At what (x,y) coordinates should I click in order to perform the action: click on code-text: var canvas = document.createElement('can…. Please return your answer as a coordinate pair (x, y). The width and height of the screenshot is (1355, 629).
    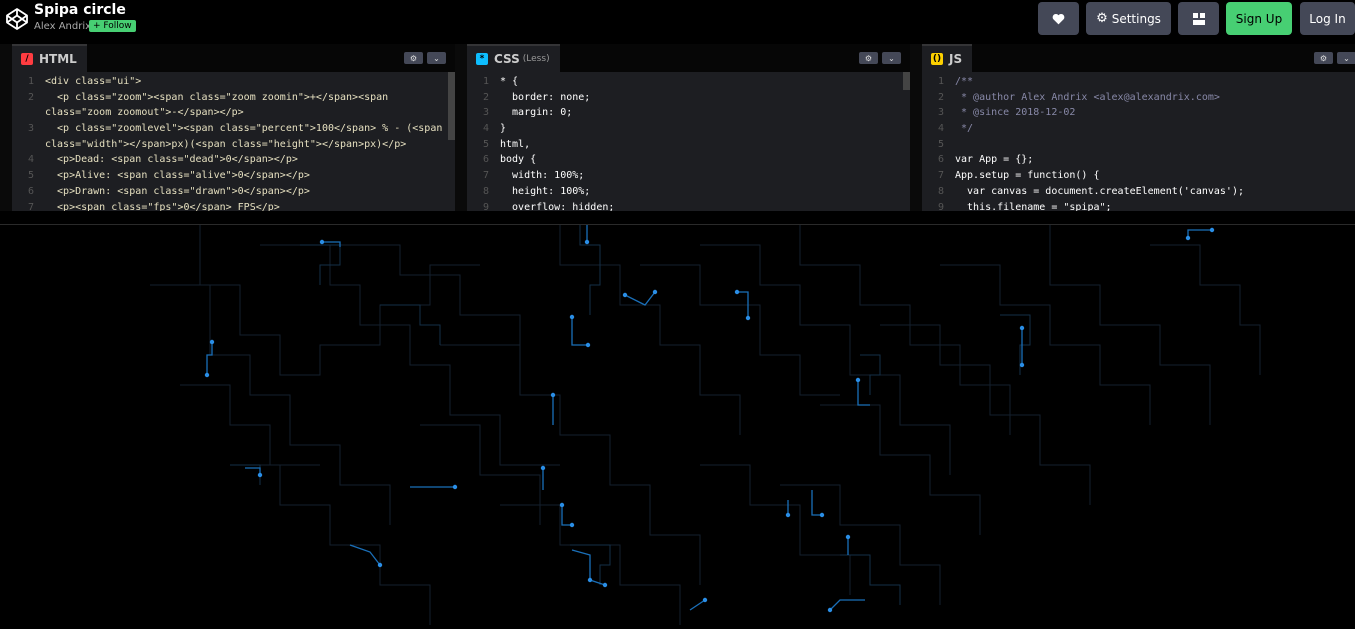
    Looking at the image, I should click on (1099, 191).